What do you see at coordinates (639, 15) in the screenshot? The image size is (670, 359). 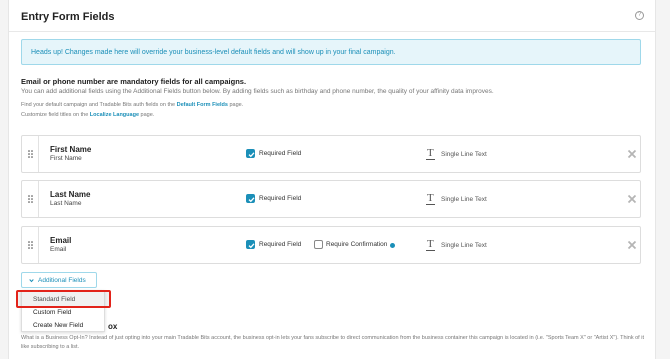 I see `help-icon: ?` at bounding box center [639, 15].